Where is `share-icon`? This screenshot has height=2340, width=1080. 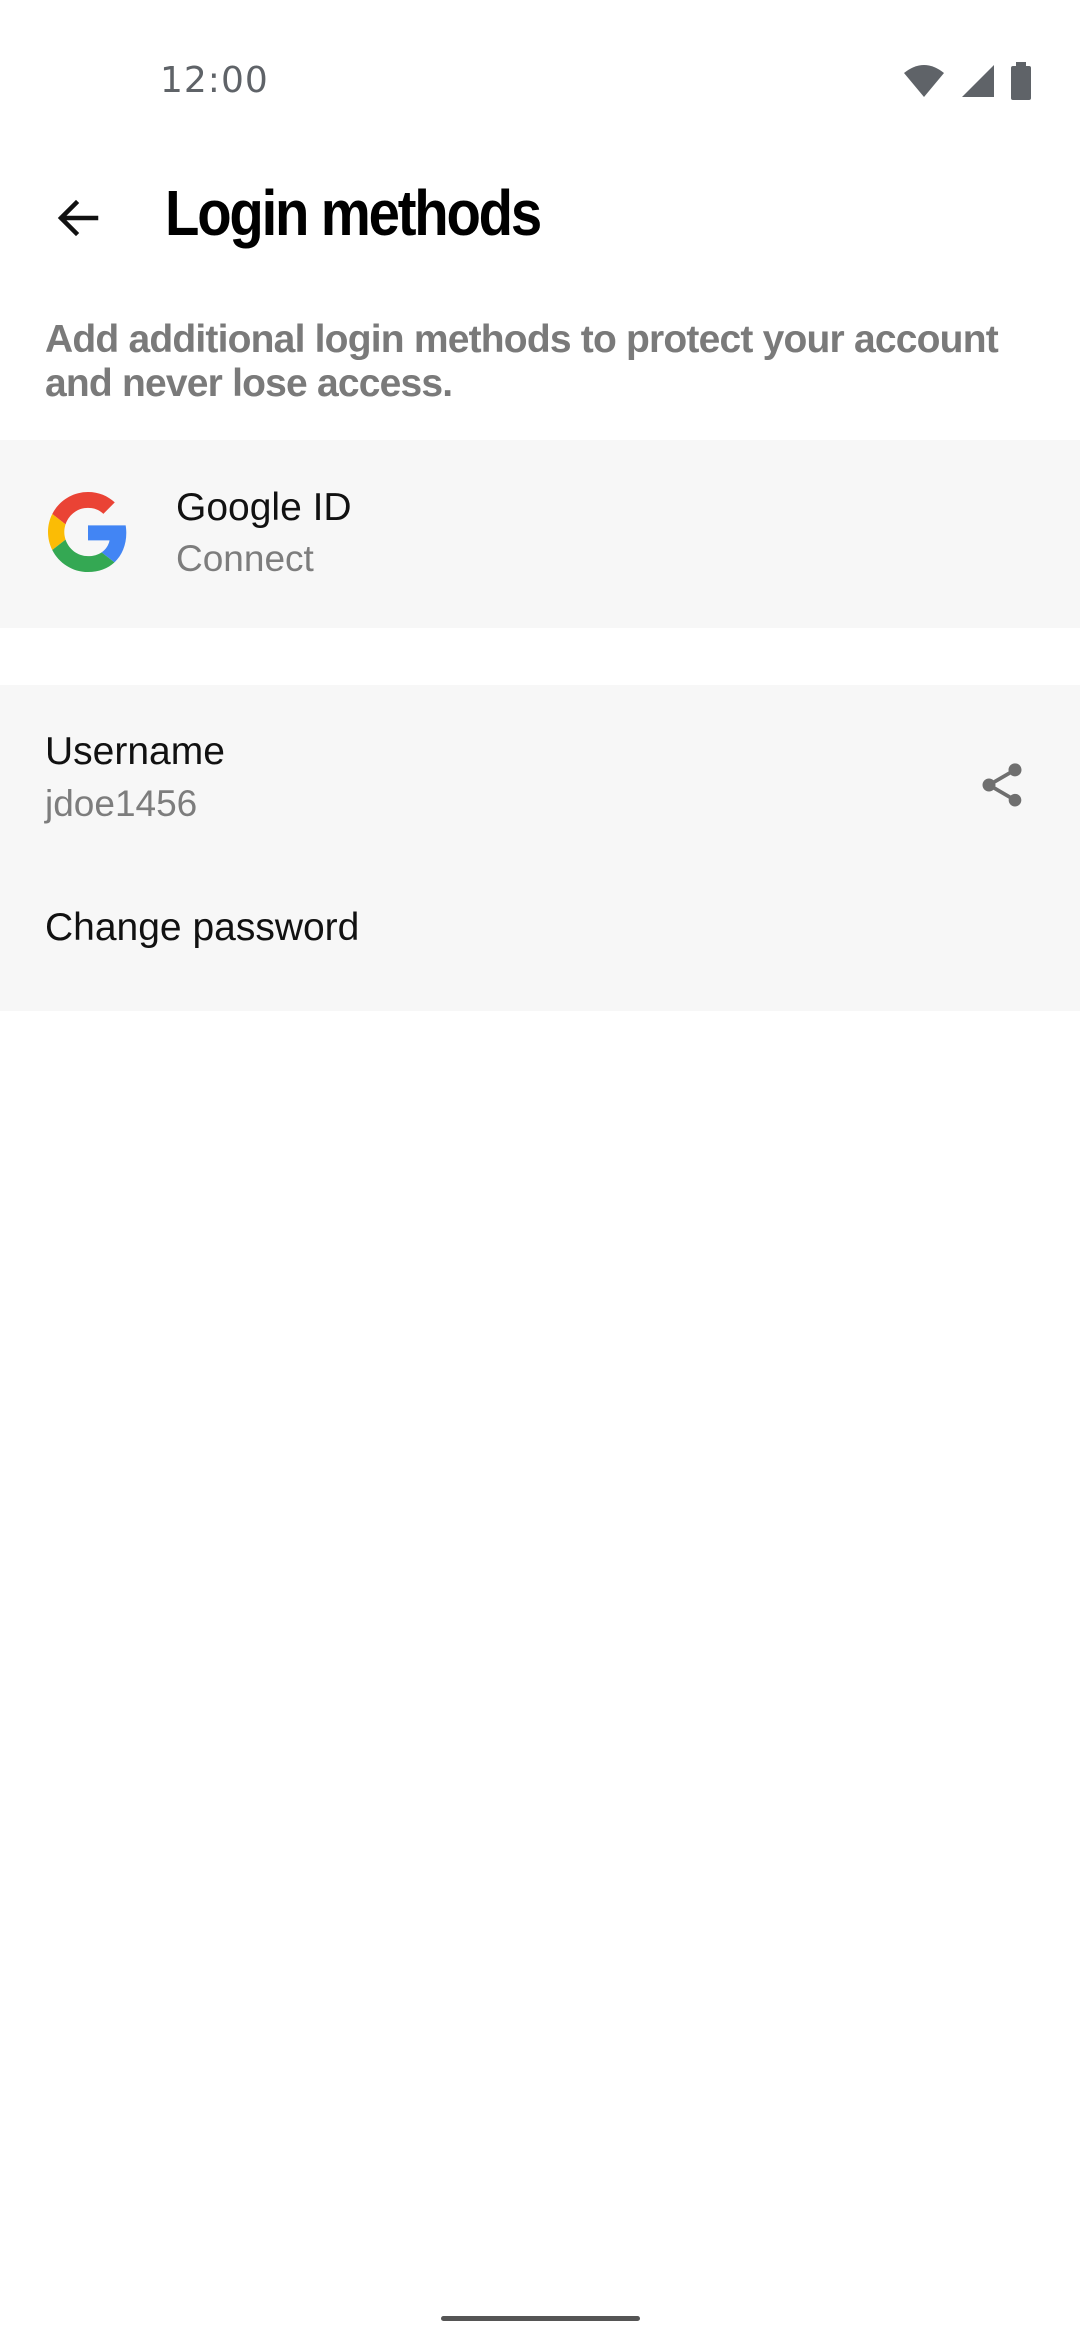
share-icon is located at coordinates (1002, 785).